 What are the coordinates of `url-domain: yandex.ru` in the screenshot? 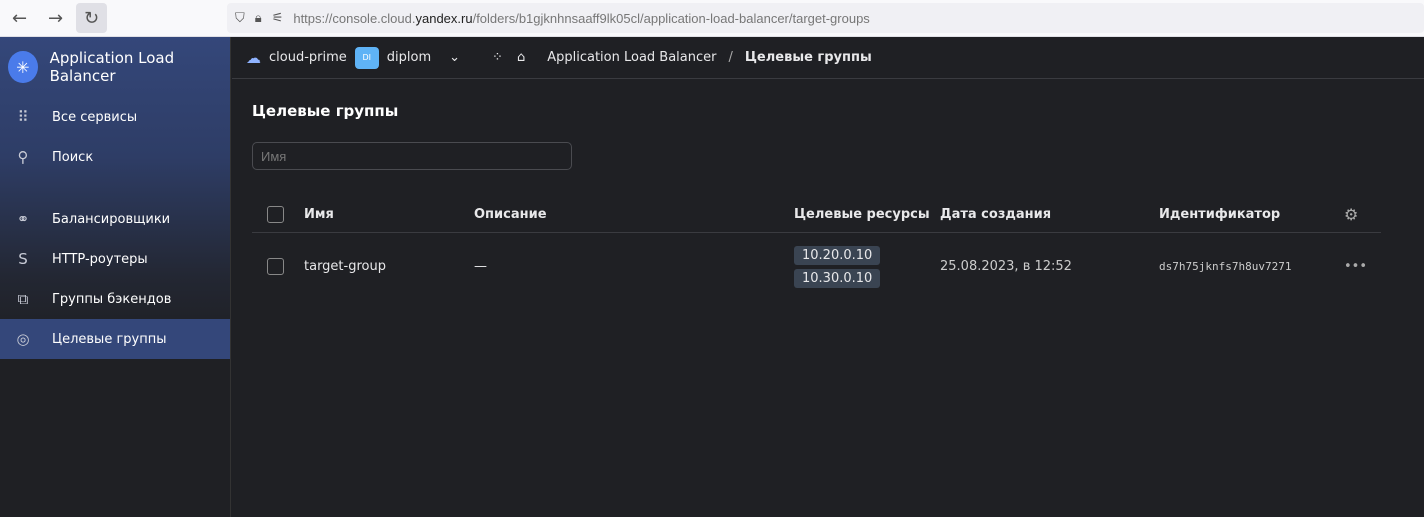 It's located at (444, 18).